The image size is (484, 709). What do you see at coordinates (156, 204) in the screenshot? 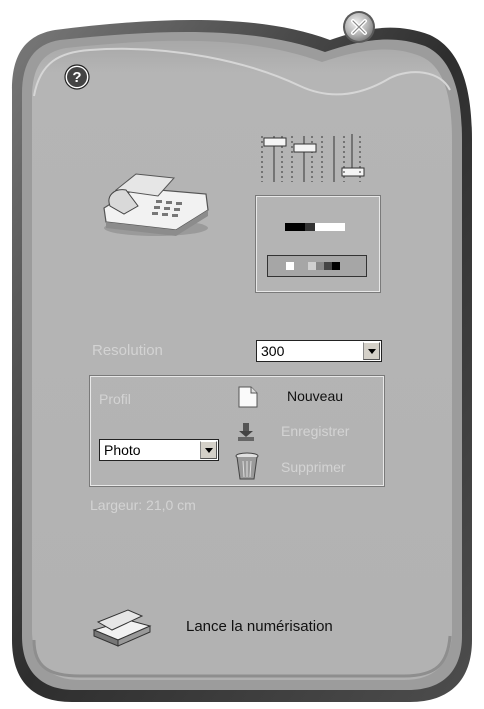
I see `scanner-device-icon` at bounding box center [156, 204].